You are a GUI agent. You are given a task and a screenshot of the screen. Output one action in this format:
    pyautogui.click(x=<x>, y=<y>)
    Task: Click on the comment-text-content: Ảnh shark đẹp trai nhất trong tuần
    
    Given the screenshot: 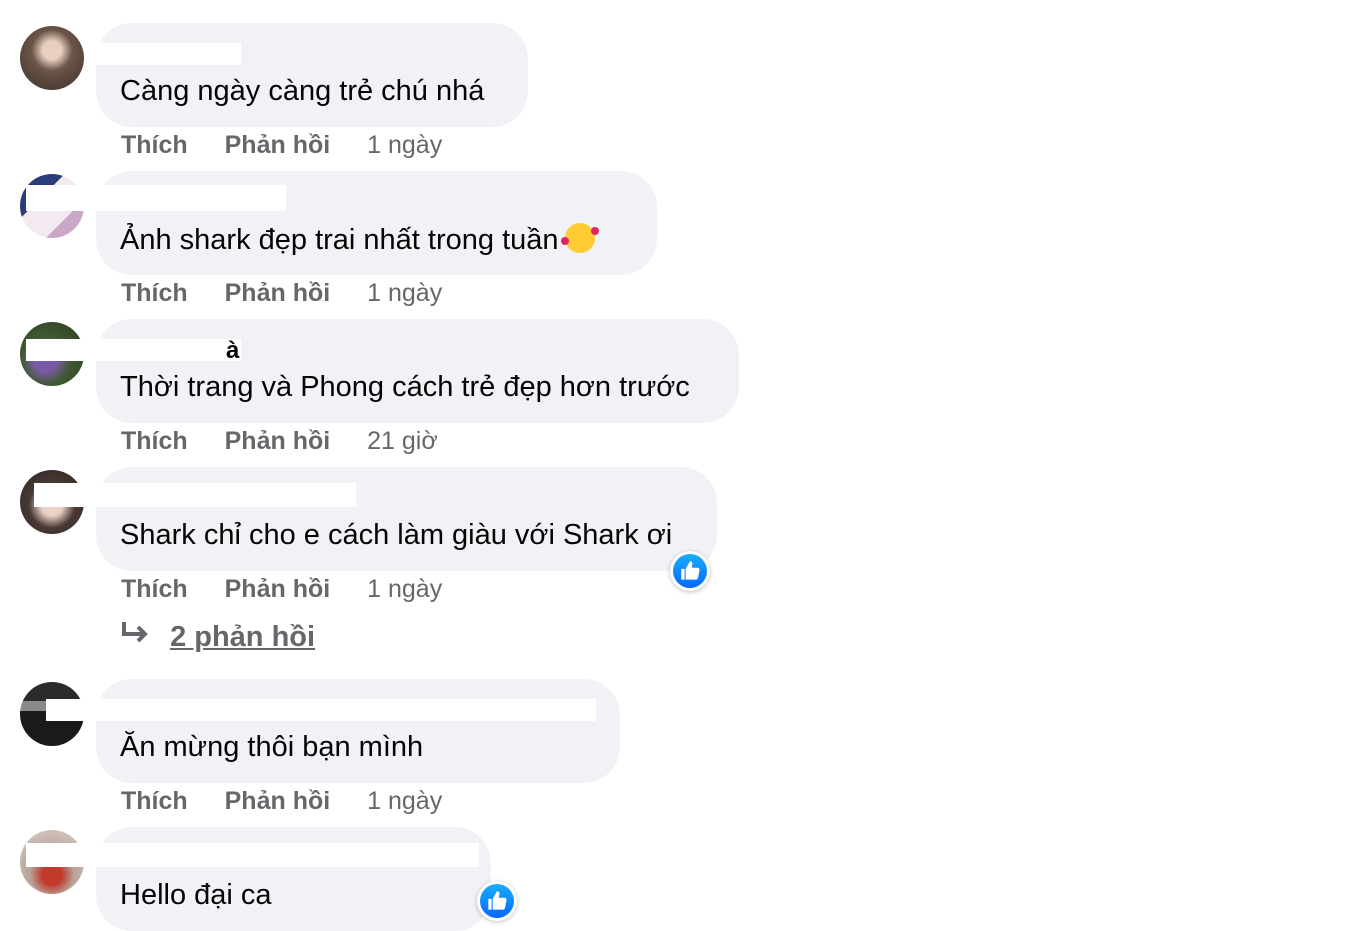 What is the action you would take?
    pyautogui.click(x=339, y=240)
    